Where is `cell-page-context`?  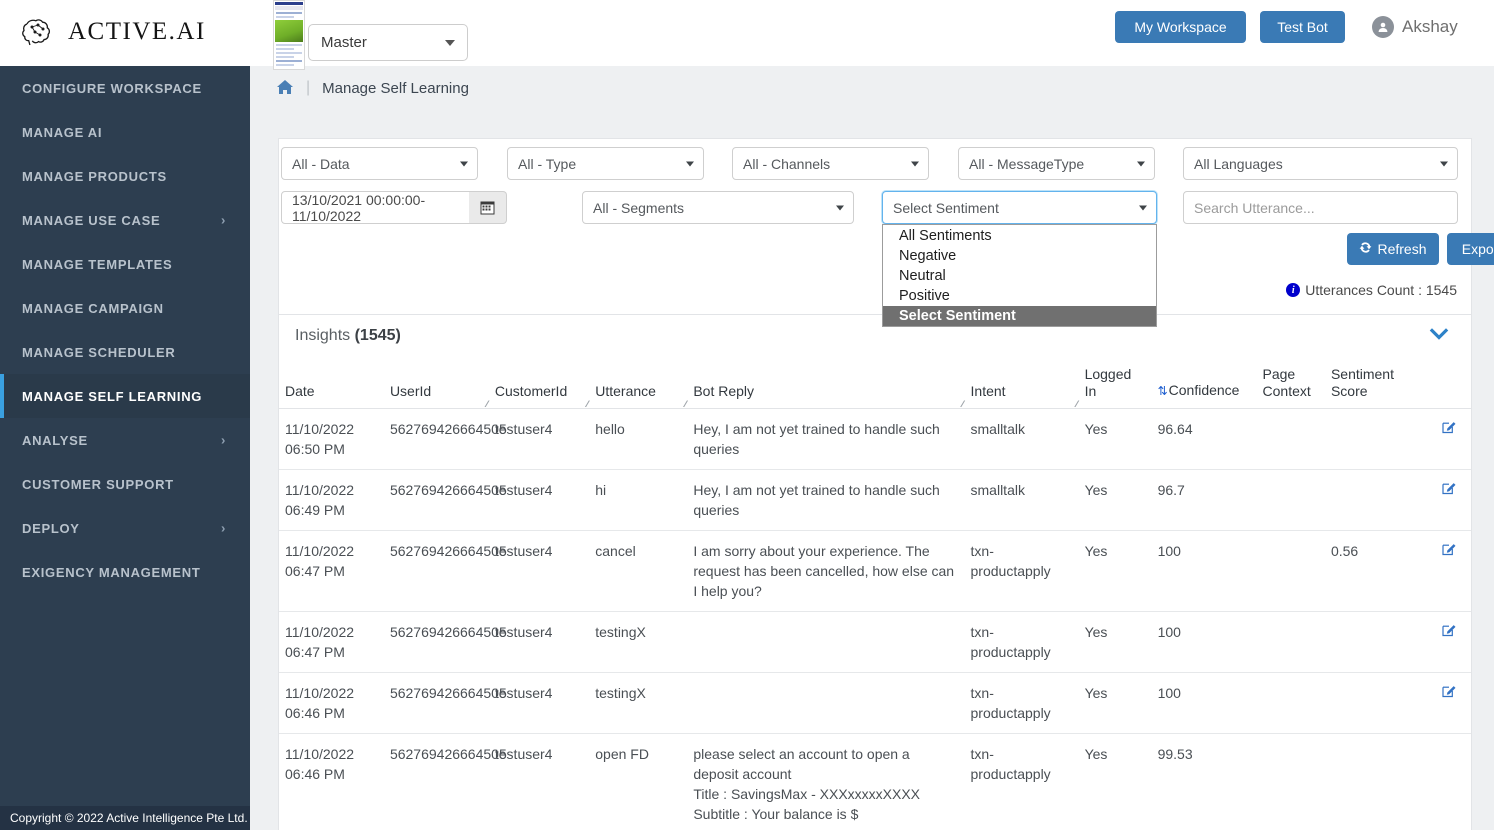 cell-page-context is located at coordinates (1291, 782).